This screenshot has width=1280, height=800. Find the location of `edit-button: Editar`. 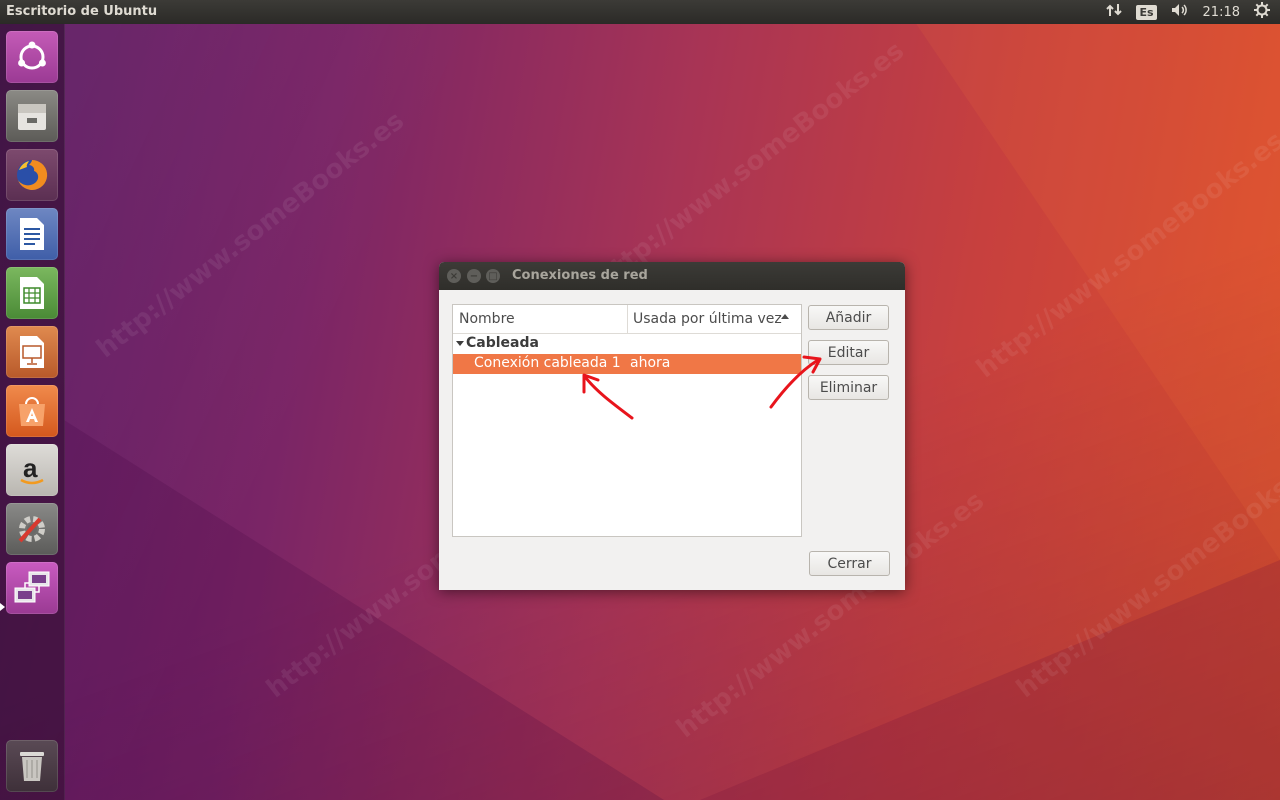

edit-button: Editar is located at coordinates (848, 352).